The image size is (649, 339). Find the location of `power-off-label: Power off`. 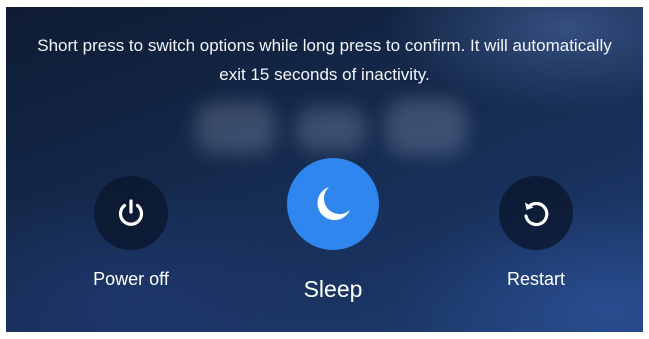

power-off-label: Power off is located at coordinates (131, 279).